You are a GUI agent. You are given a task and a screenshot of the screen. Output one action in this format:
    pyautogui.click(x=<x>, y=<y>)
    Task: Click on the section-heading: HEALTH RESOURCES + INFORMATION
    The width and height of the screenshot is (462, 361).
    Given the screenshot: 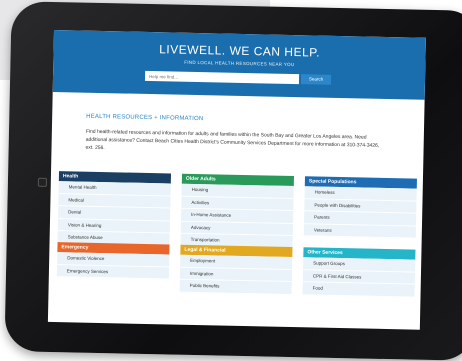 What is the action you would take?
    pyautogui.click(x=145, y=118)
    